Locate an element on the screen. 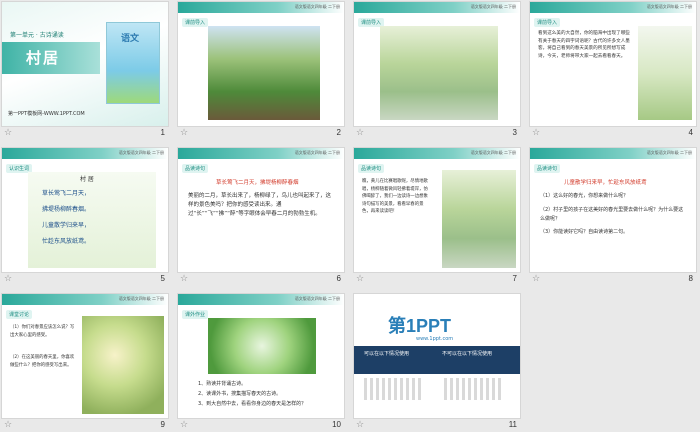 Image resolution: width=700 pixels, height=432 pixels. slide-meta: ☆ 3 is located at coordinates (437, 133).